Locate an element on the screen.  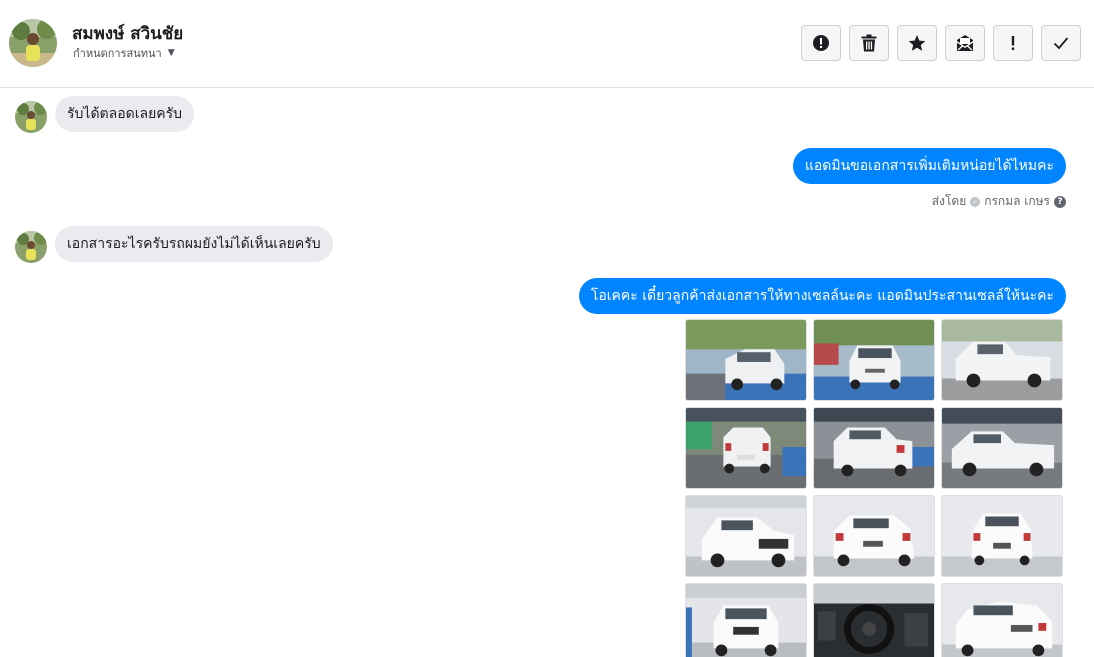
report-button is located at coordinates (821, 43).